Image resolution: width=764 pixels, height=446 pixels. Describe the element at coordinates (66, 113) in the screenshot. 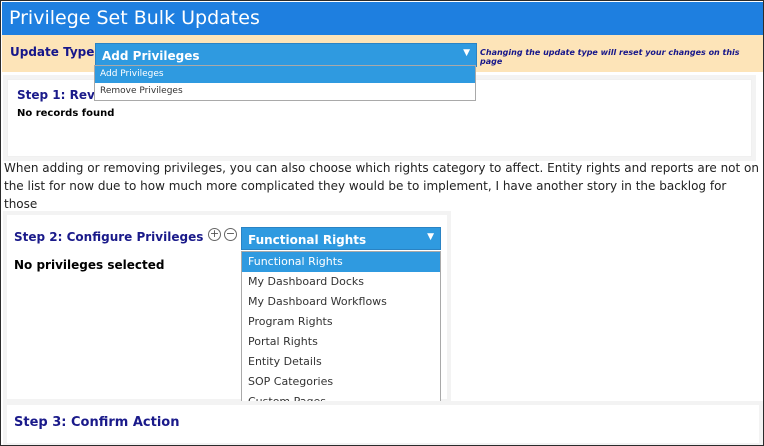

I see `step1-empty: No records found` at that location.